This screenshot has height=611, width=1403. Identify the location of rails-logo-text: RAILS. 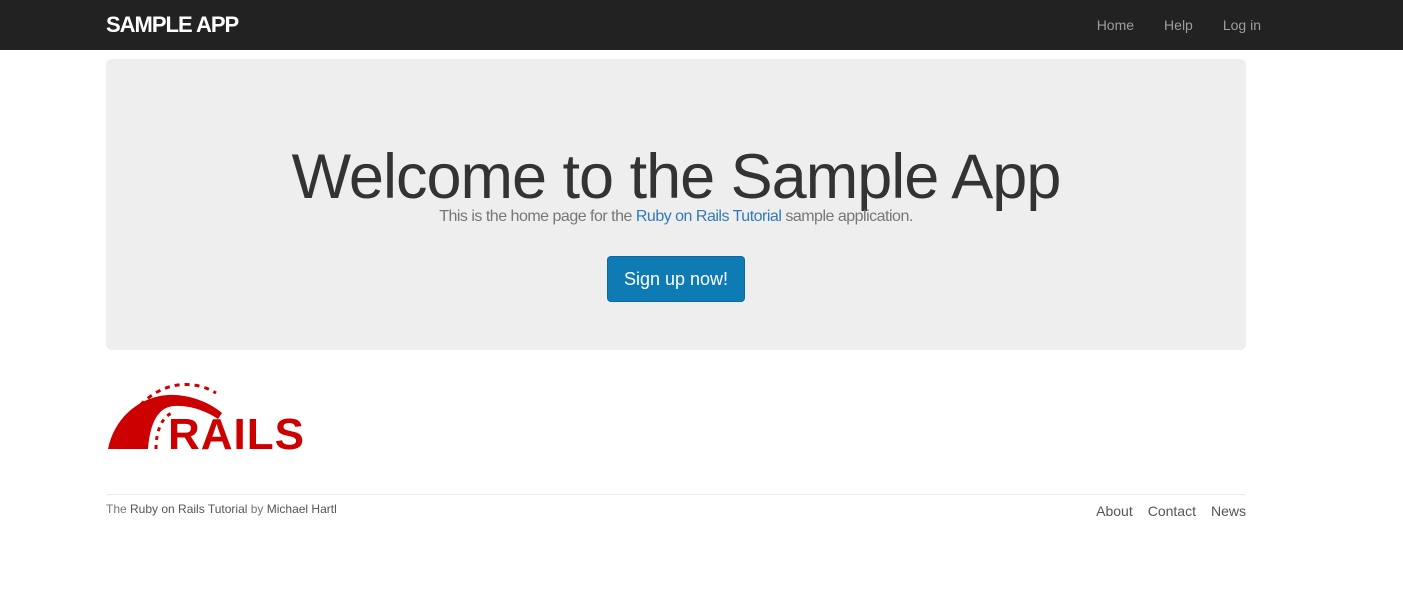
(236, 430).